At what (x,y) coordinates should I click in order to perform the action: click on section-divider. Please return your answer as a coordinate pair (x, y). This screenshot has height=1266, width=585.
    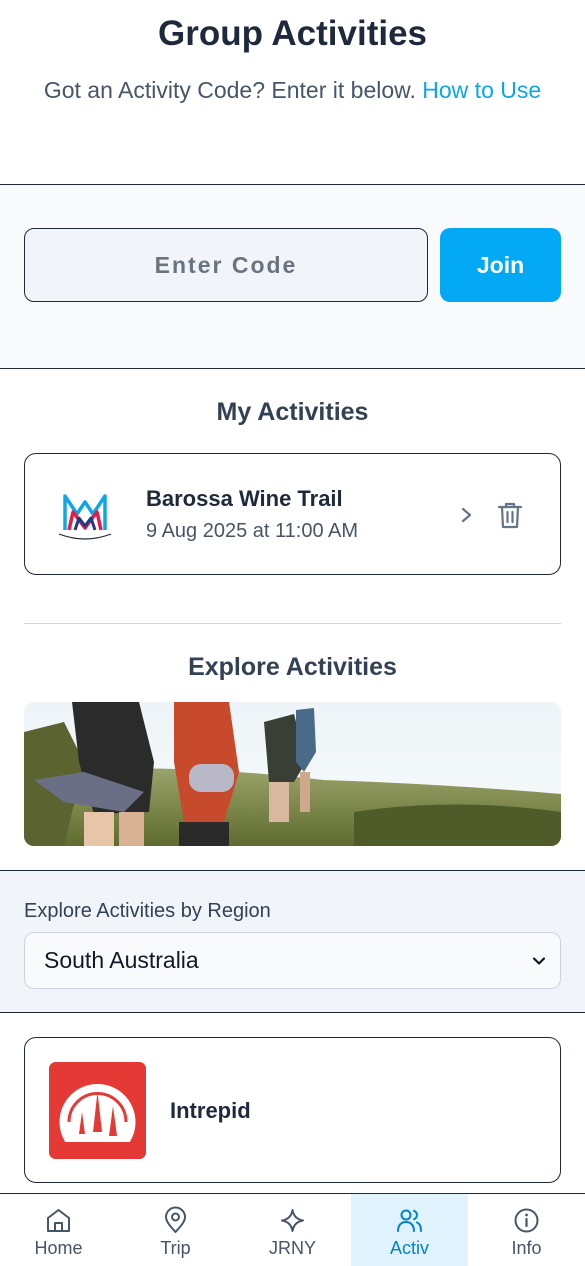
    Looking at the image, I should click on (292, 623).